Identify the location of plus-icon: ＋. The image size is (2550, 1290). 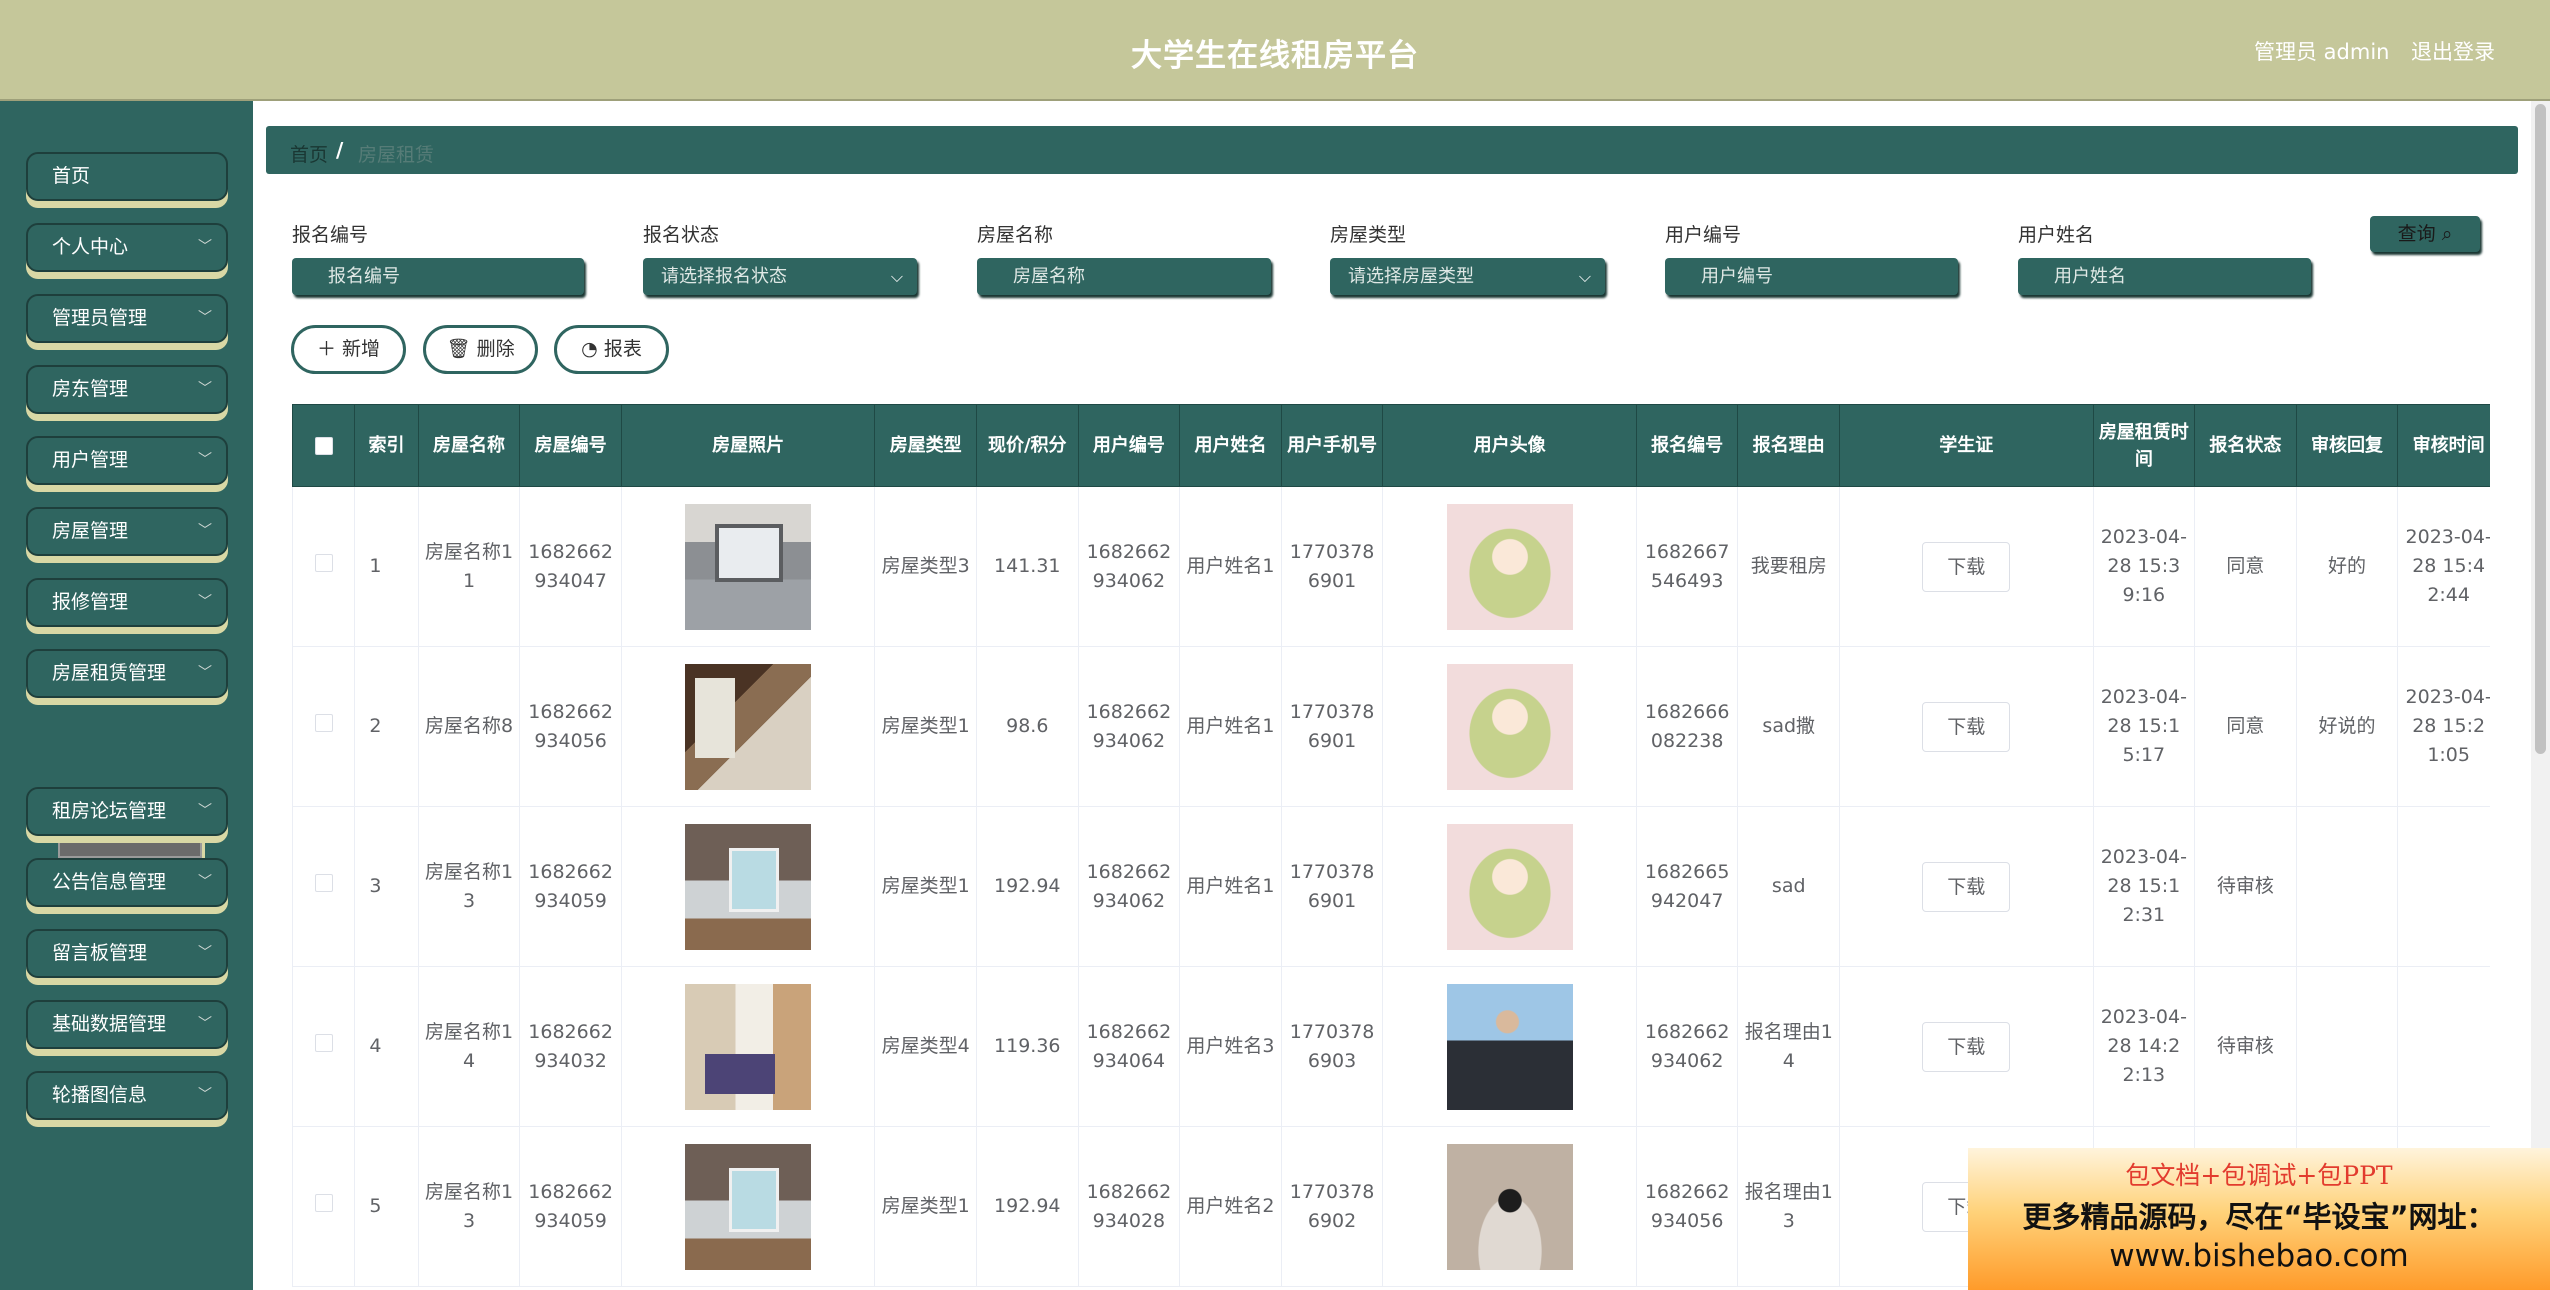
(326, 349).